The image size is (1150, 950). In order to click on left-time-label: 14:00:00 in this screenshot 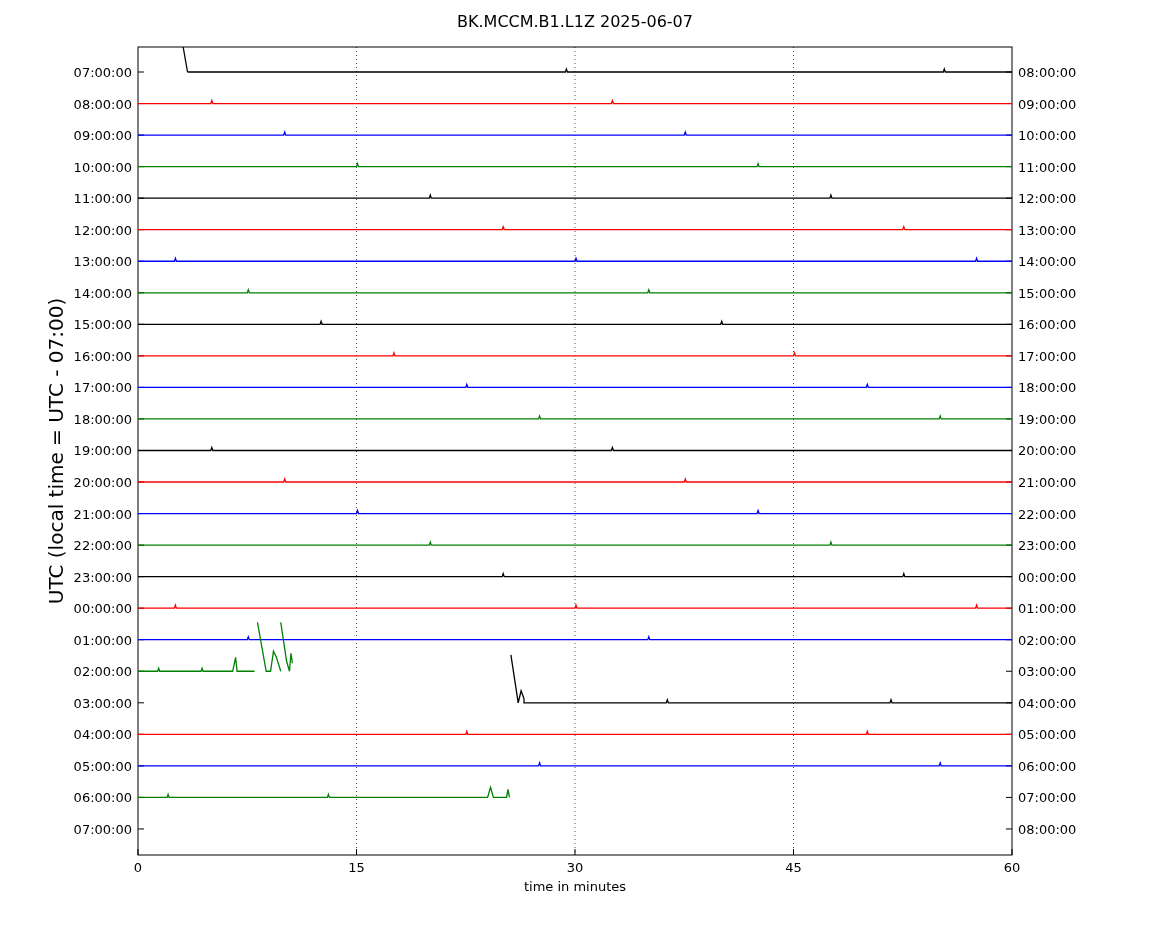, I will do `click(102, 293)`.